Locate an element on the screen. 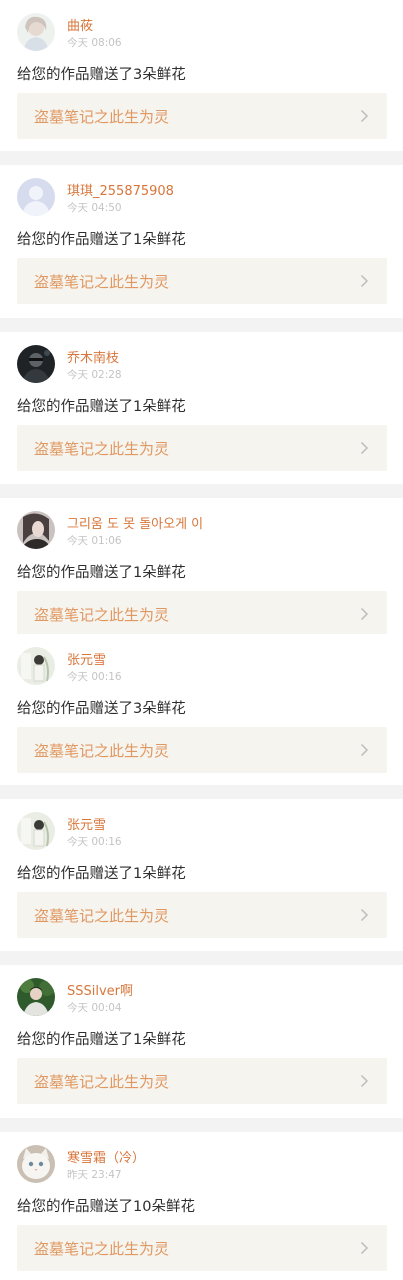 This screenshot has height=1280, width=403. username: 그리움 도 못 돌아오게 이 is located at coordinates (135, 522).